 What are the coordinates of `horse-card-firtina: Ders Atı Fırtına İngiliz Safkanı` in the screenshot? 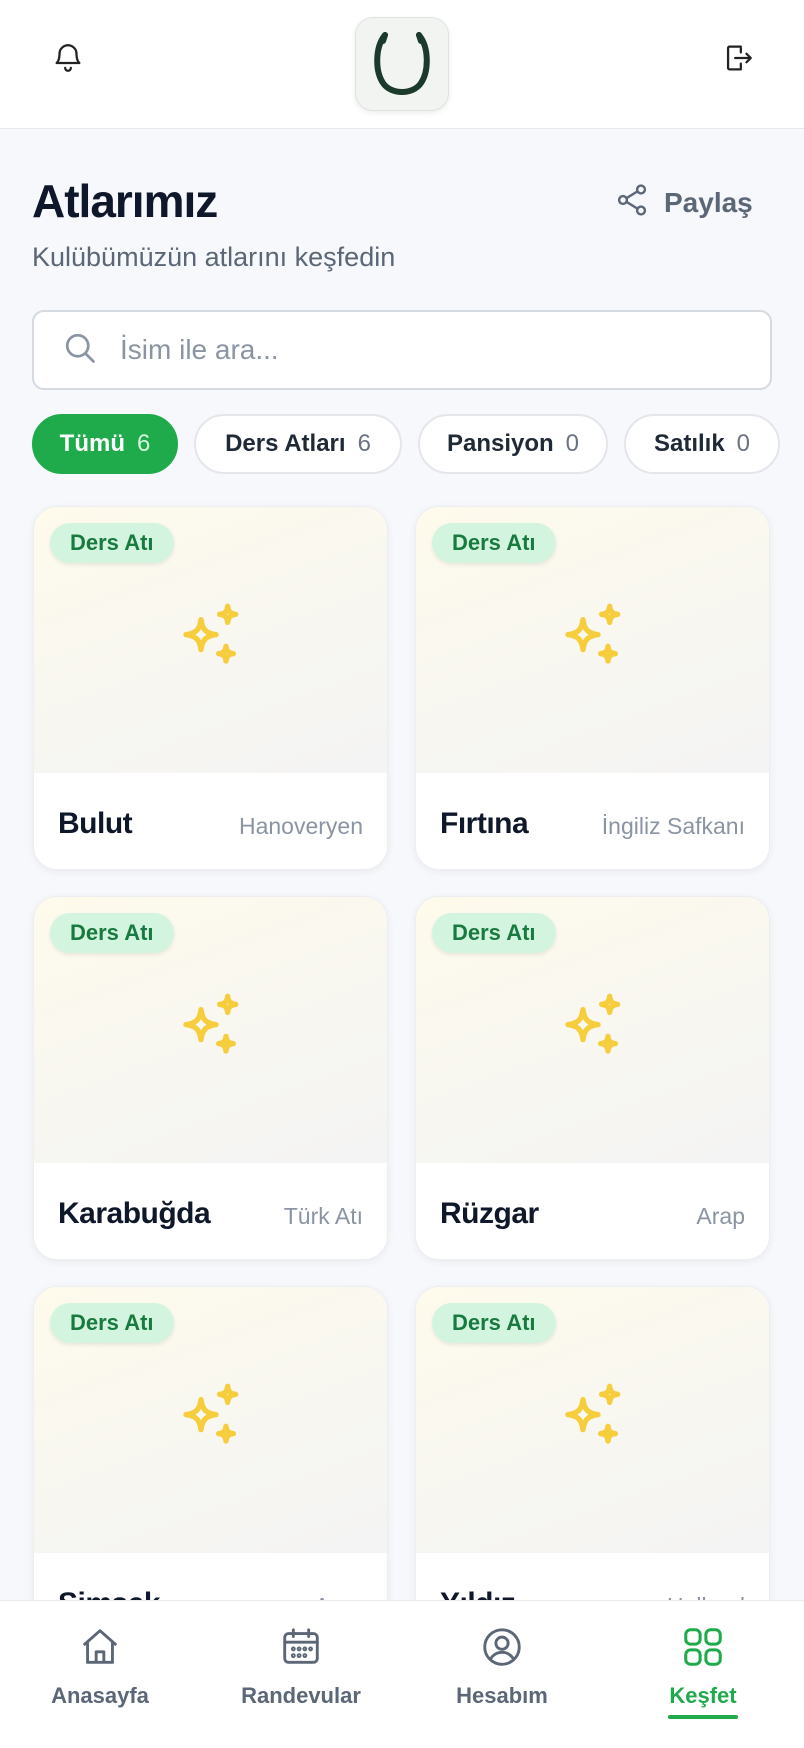 It's located at (592, 688).